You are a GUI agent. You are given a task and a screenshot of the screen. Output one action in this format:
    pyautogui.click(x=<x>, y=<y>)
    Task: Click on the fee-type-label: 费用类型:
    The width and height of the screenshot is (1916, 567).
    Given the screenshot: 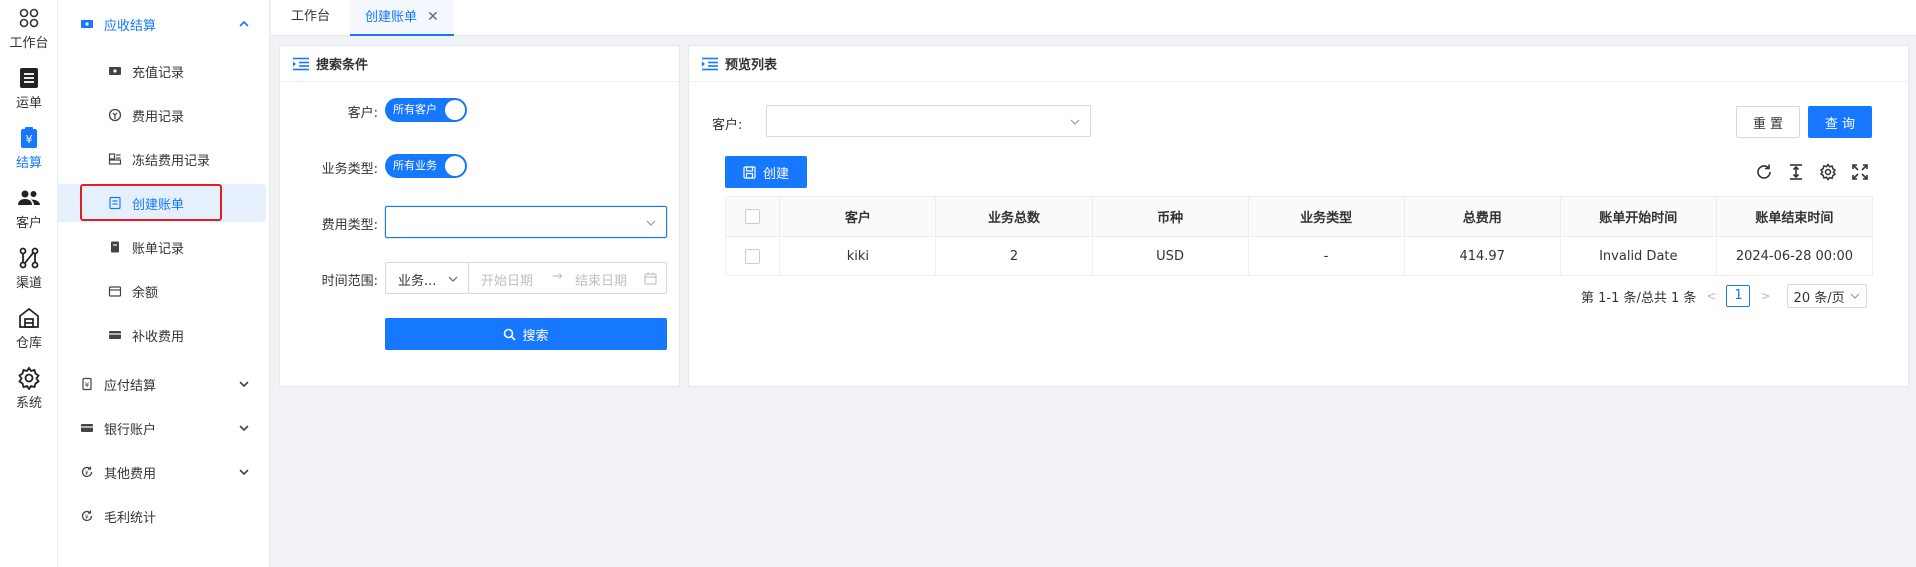 What is the action you would take?
    pyautogui.click(x=349, y=225)
    